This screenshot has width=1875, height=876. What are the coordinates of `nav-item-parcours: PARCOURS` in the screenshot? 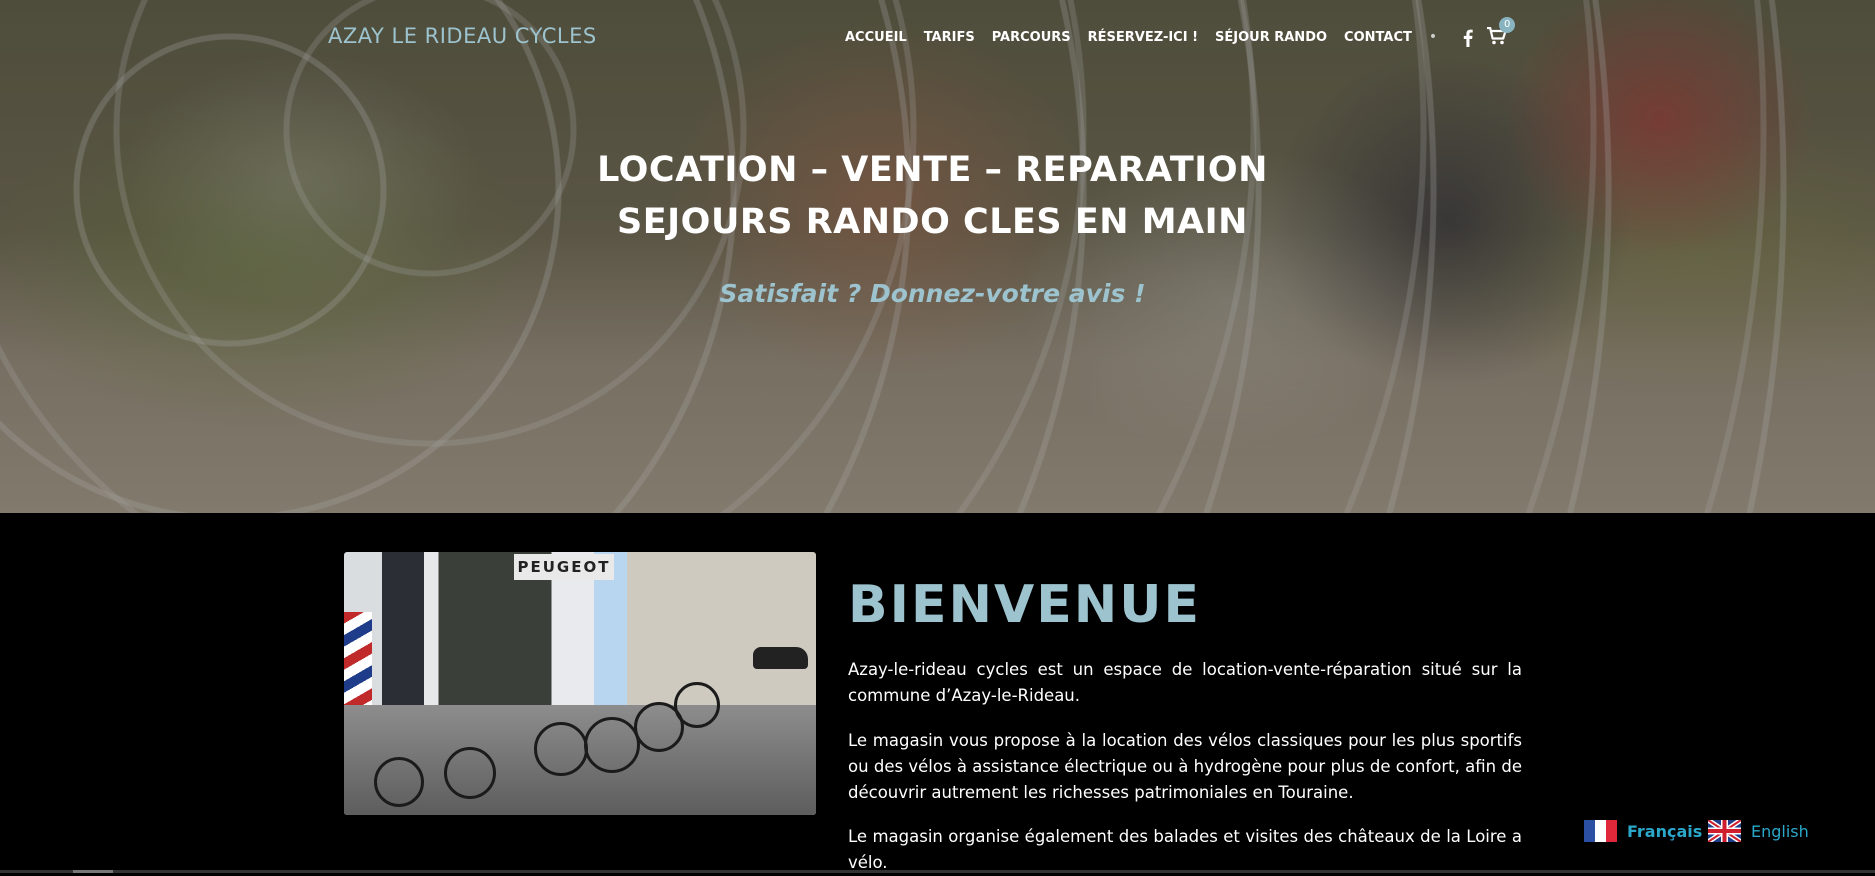 It's located at (1031, 37).